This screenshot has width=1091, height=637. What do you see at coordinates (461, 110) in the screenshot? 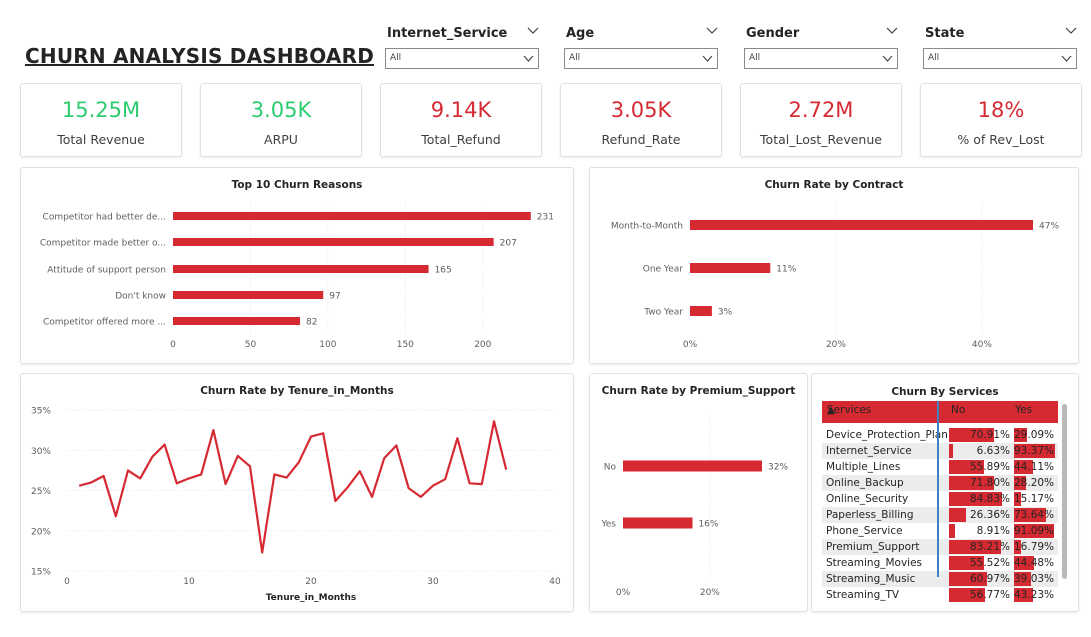
I see `kpi-value: 9.14K` at bounding box center [461, 110].